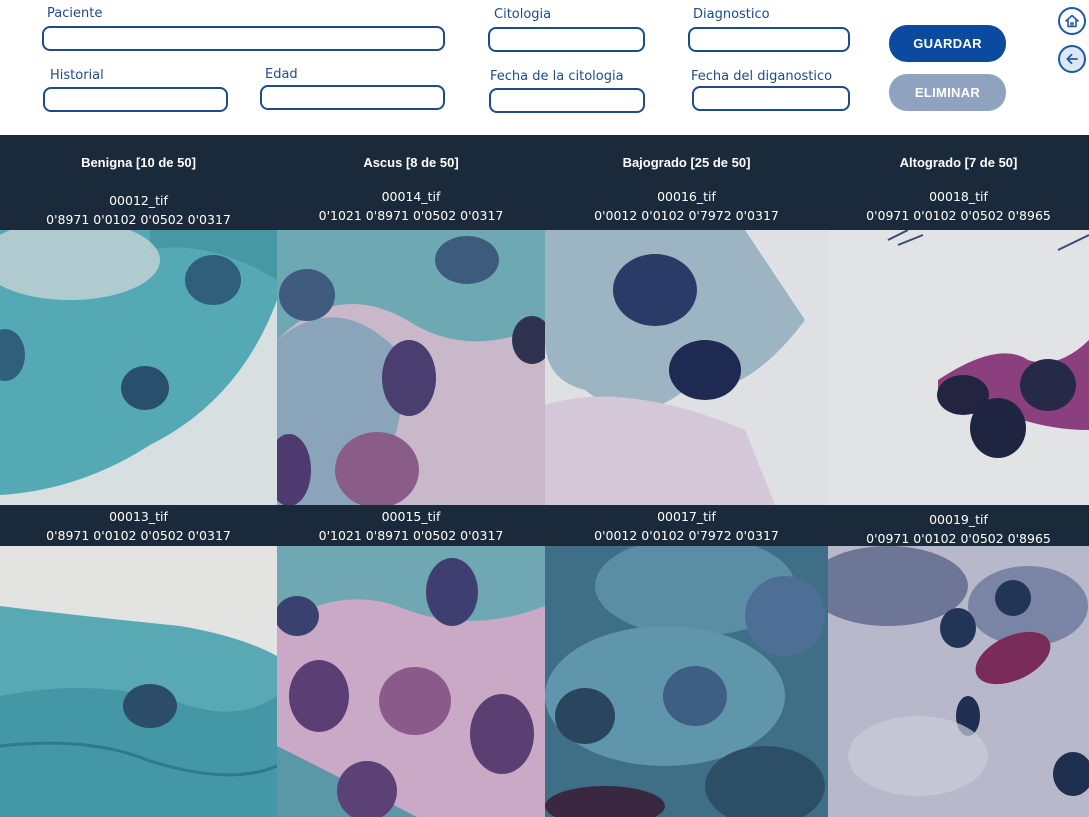 This screenshot has width=1089, height=817. I want to click on back-button, so click(1072, 59).